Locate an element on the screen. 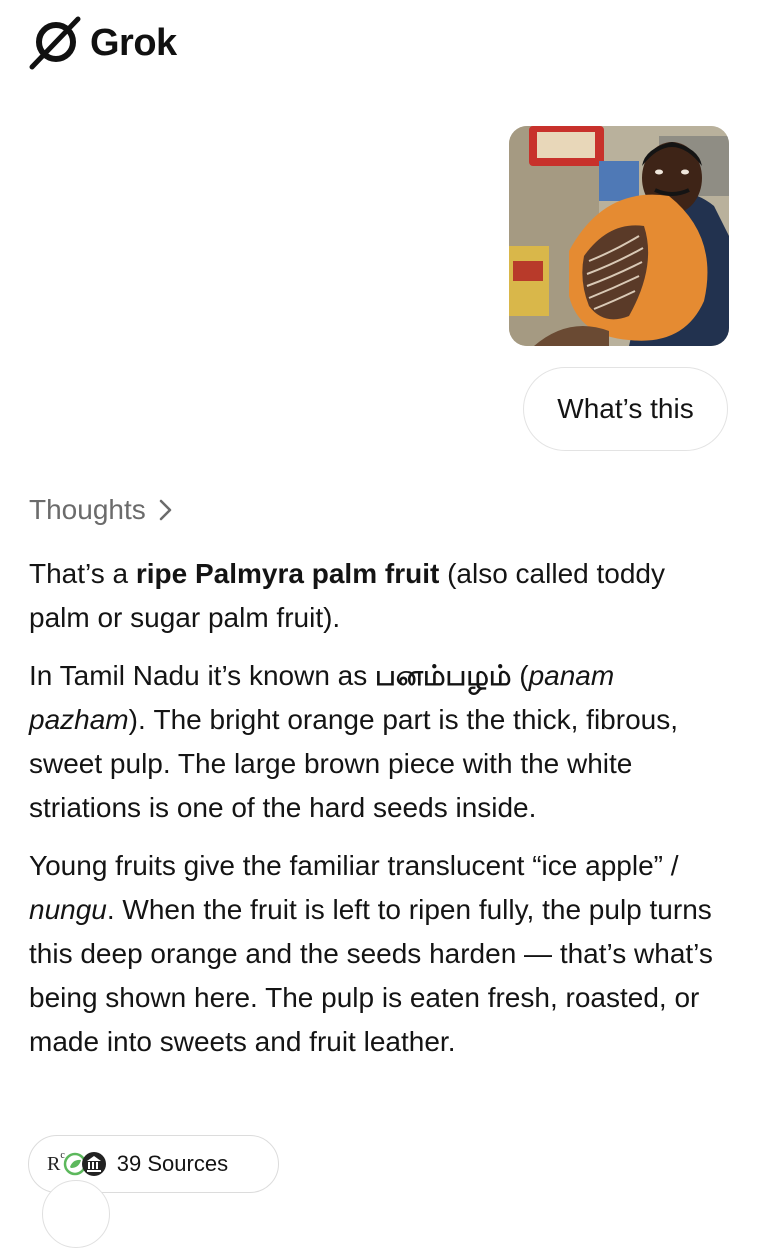 This screenshot has width=757, height=1248. fruit-photo is located at coordinates (619, 236).